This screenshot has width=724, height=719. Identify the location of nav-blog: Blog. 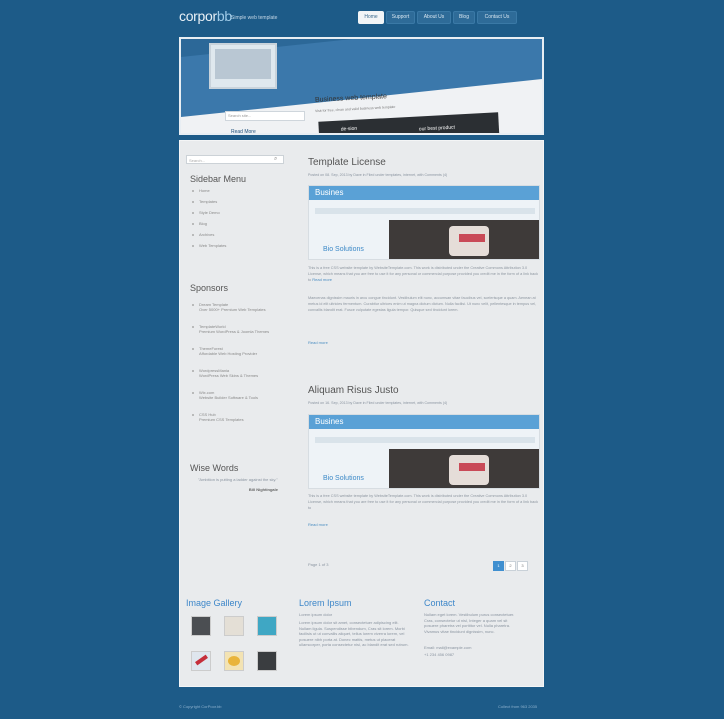
(464, 17).